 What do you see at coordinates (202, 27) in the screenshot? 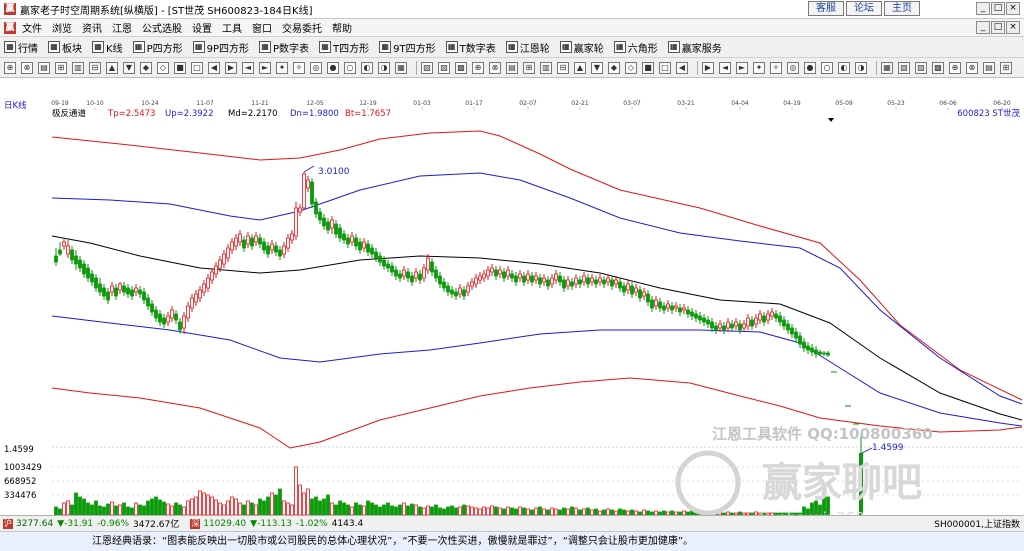
I see `menu-settings: 设置` at bounding box center [202, 27].